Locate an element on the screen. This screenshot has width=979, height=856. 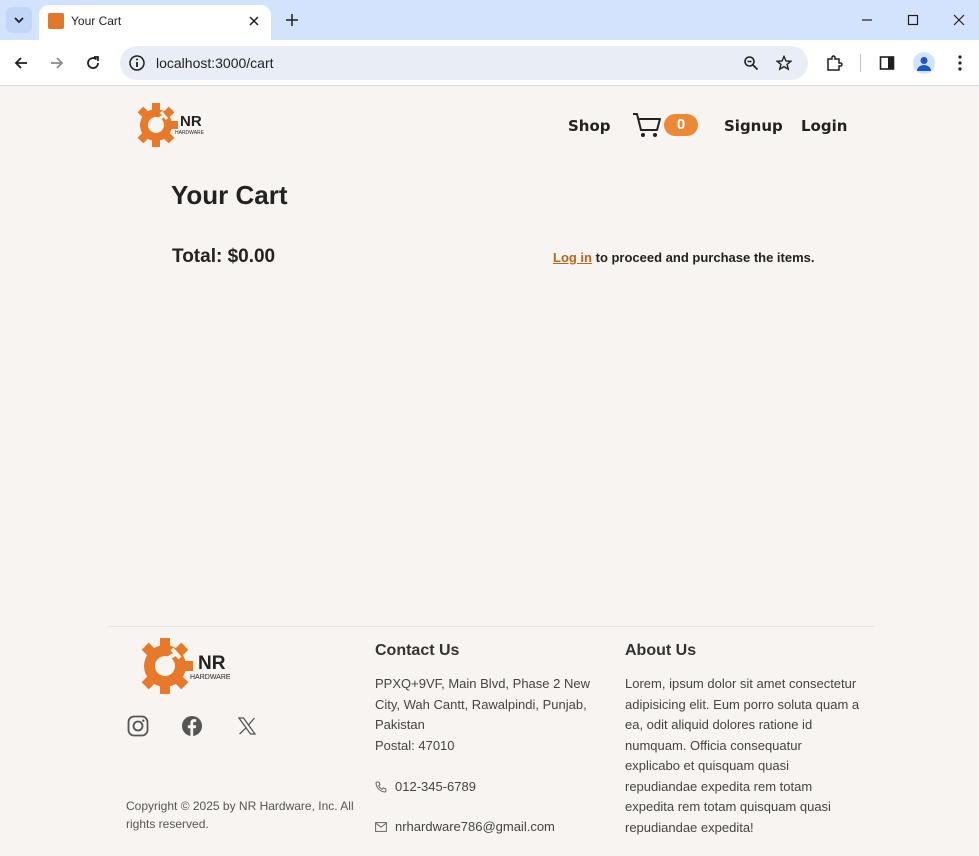
profile-avatar is located at coordinates (924, 63).